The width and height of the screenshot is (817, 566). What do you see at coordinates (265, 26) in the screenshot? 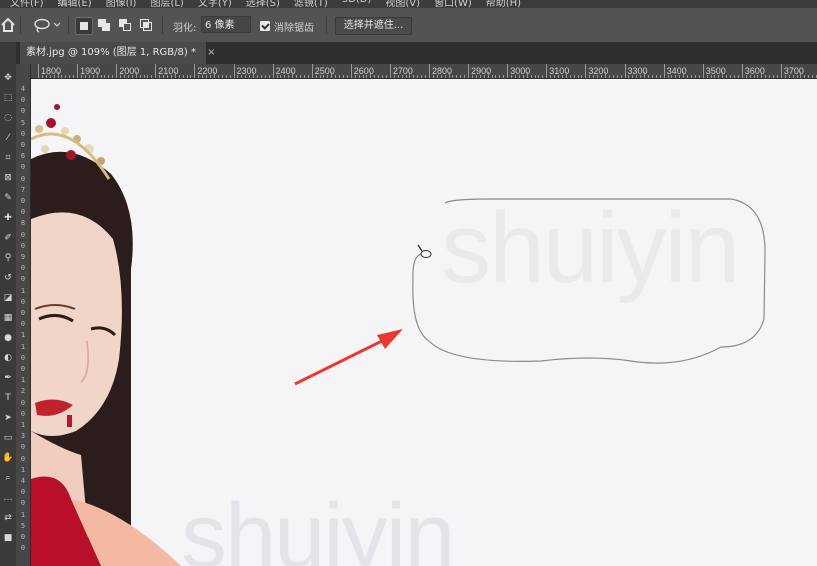
I see `antialias-checkbox` at bounding box center [265, 26].